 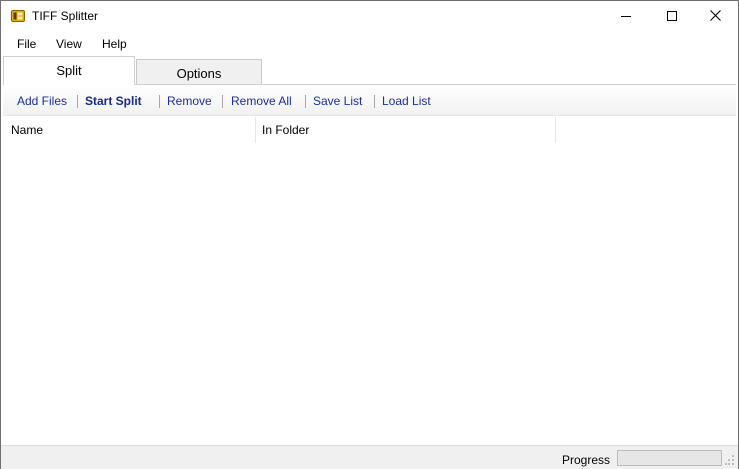 I want to click on remove-button: Remove, so click(x=189, y=101).